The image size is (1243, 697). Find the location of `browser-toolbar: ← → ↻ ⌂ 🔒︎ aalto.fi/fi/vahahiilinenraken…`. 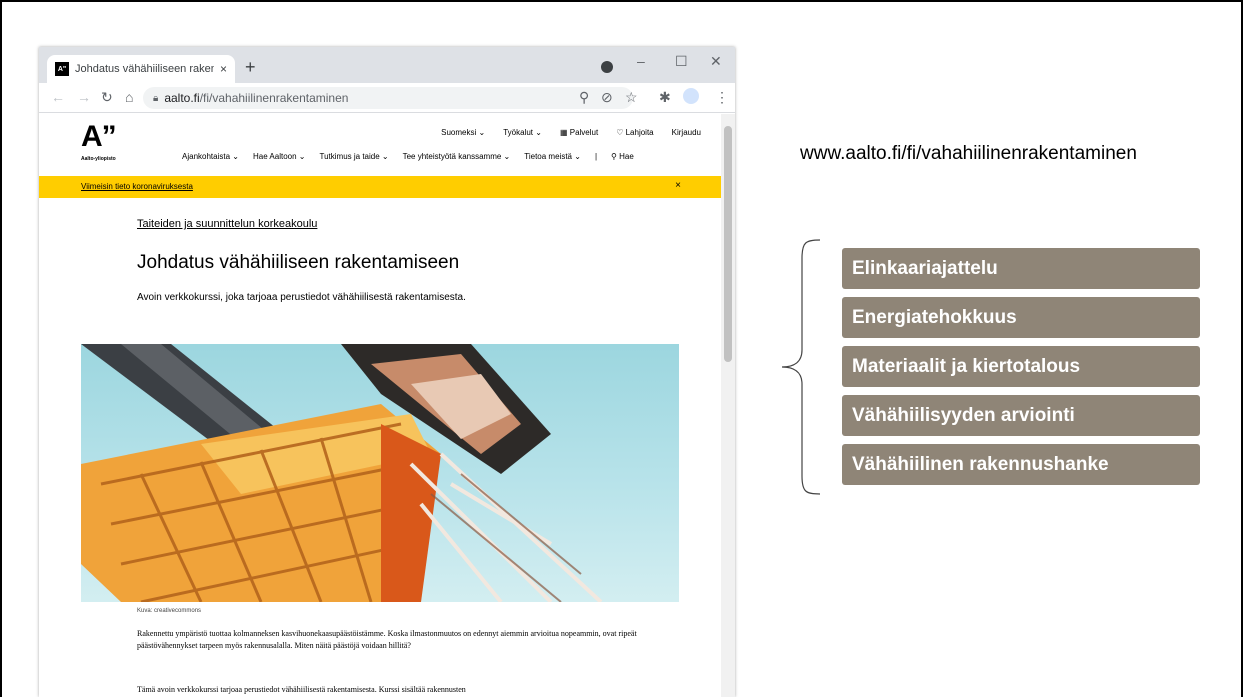

browser-toolbar: ← → ↻ ⌂ 🔒︎ aalto.fi/fi/vahahiilinenraken… is located at coordinates (387, 98).